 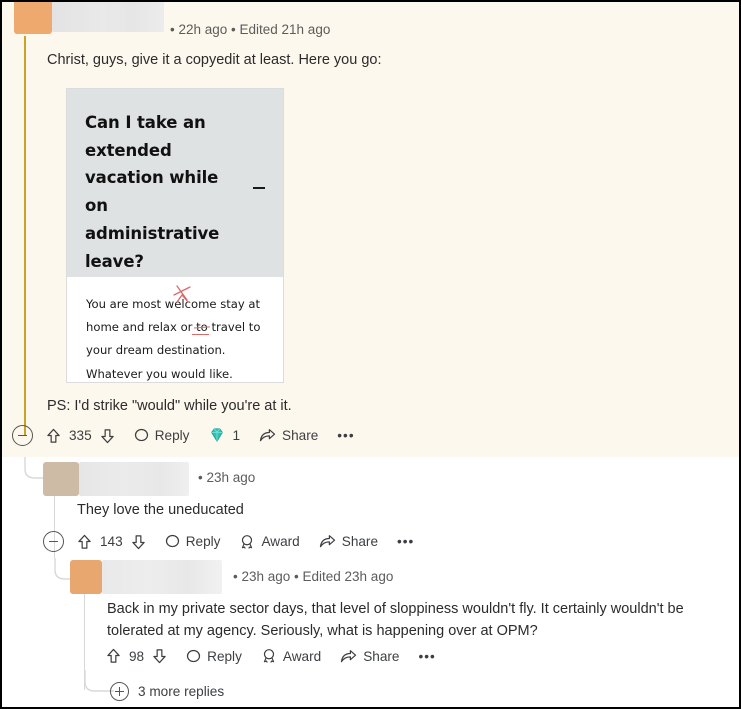 I want to click on more-replies-button: 3 more replies, so click(x=167, y=691).